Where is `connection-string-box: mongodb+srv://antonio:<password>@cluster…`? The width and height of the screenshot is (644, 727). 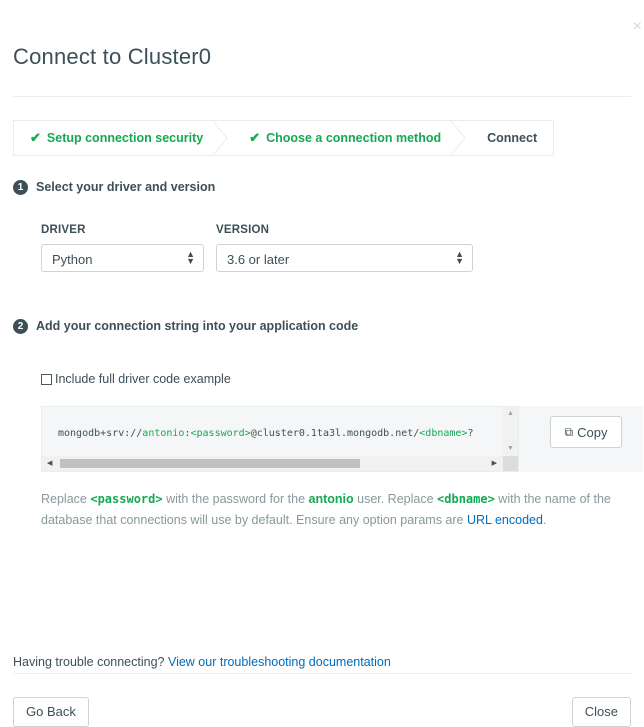 connection-string-box: mongodb+srv://antonio:<password>@cluster… is located at coordinates (280, 439).